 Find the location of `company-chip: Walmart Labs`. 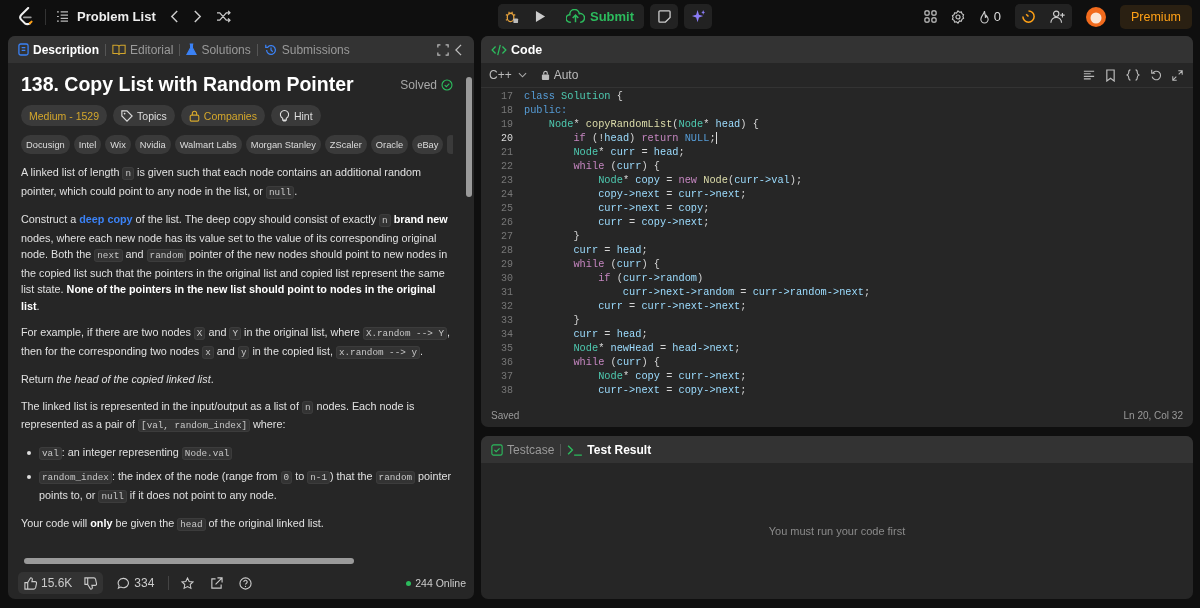

company-chip: Walmart Labs is located at coordinates (208, 144).